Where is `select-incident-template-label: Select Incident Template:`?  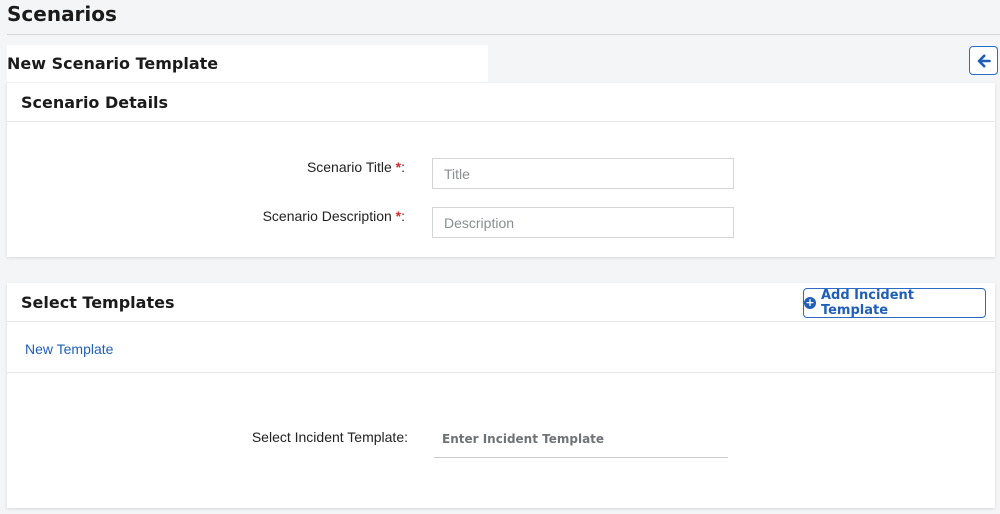 select-incident-template-label: Select Incident Template: is located at coordinates (329, 437).